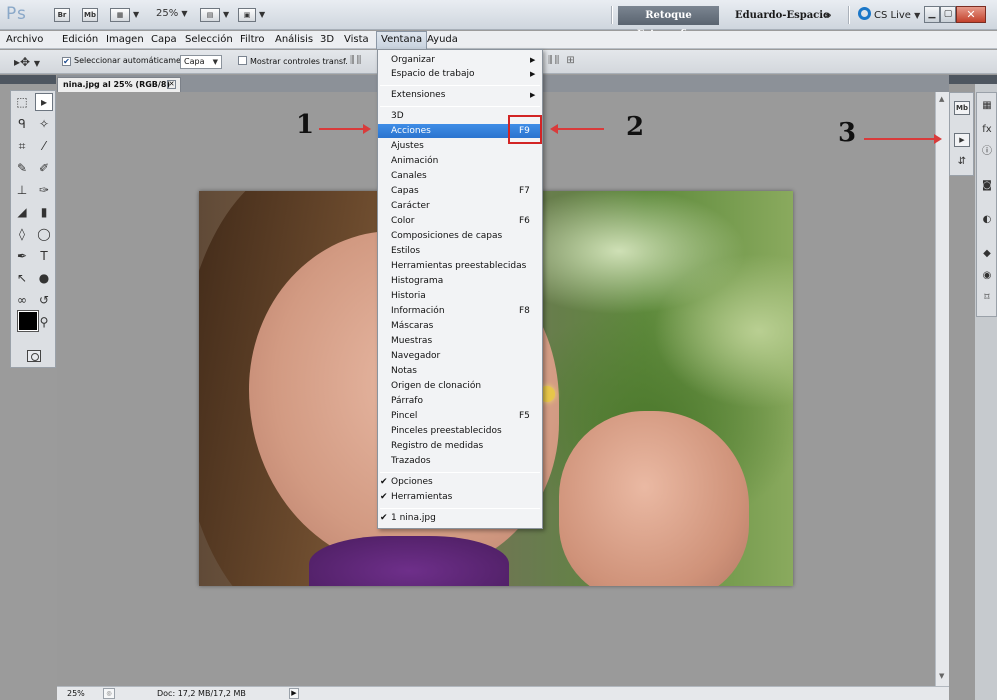 The height and width of the screenshot is (700, 997). I want to click on eraser-tool-icon: ◢, so click(22, 212).